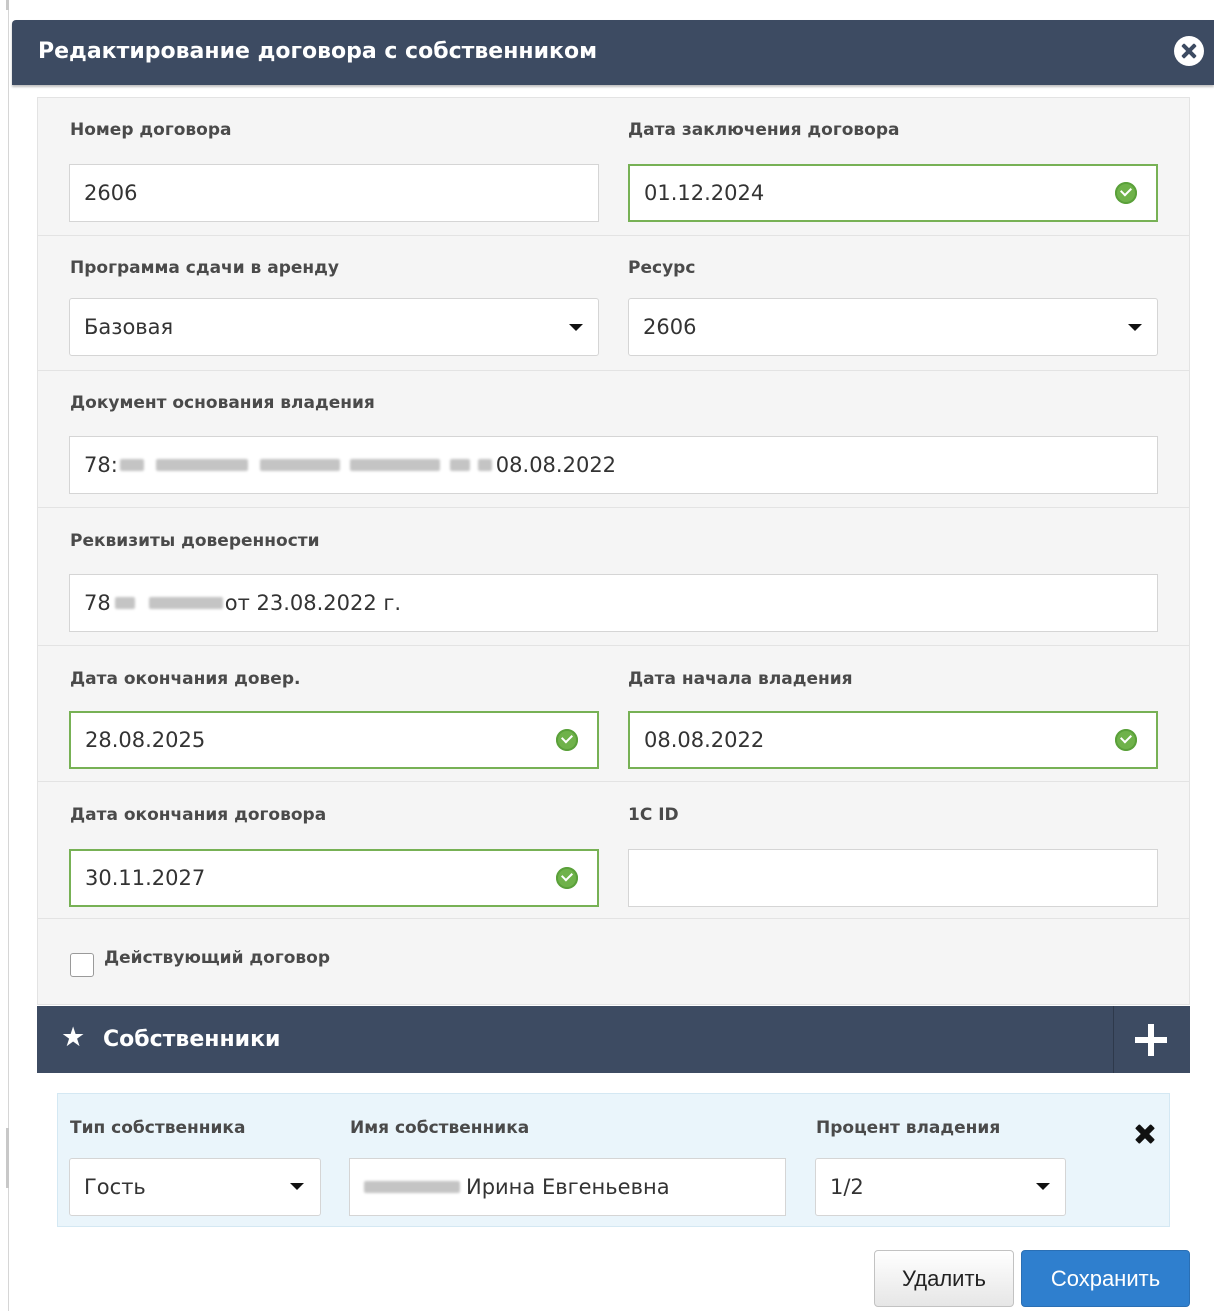 The width and height of the screenshot is (1214, 1311). I want to click on contract-date-value: 01.12.2024, so click(704, 193).